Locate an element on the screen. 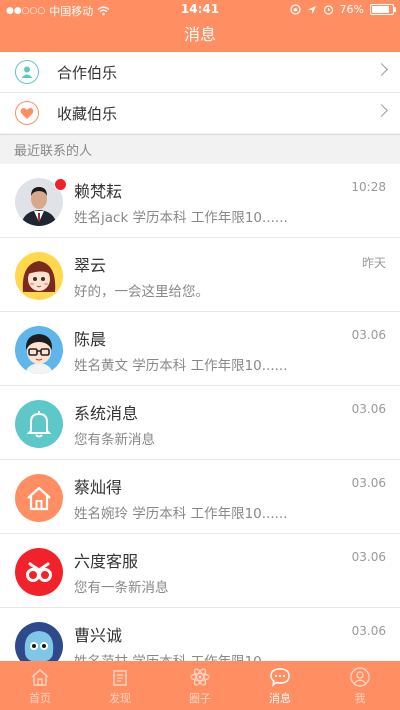  tab-bar: 首页 发现 圈子 消息 我 is located at coordinates (200, 685).